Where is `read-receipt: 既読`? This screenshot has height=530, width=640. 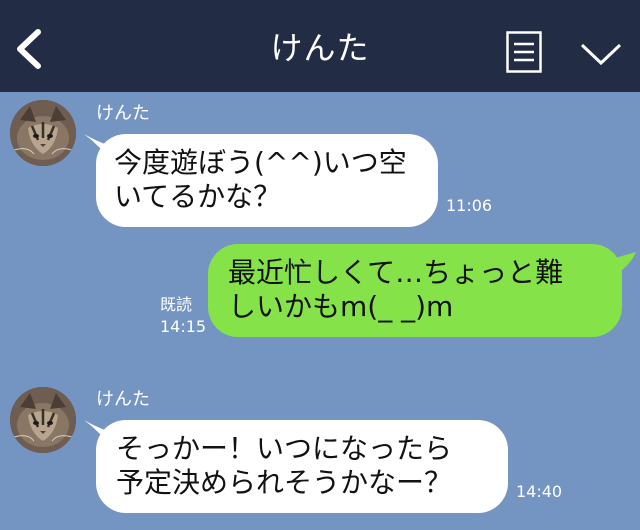
read-receipt: 既読 is located at coordinates (176, 304).